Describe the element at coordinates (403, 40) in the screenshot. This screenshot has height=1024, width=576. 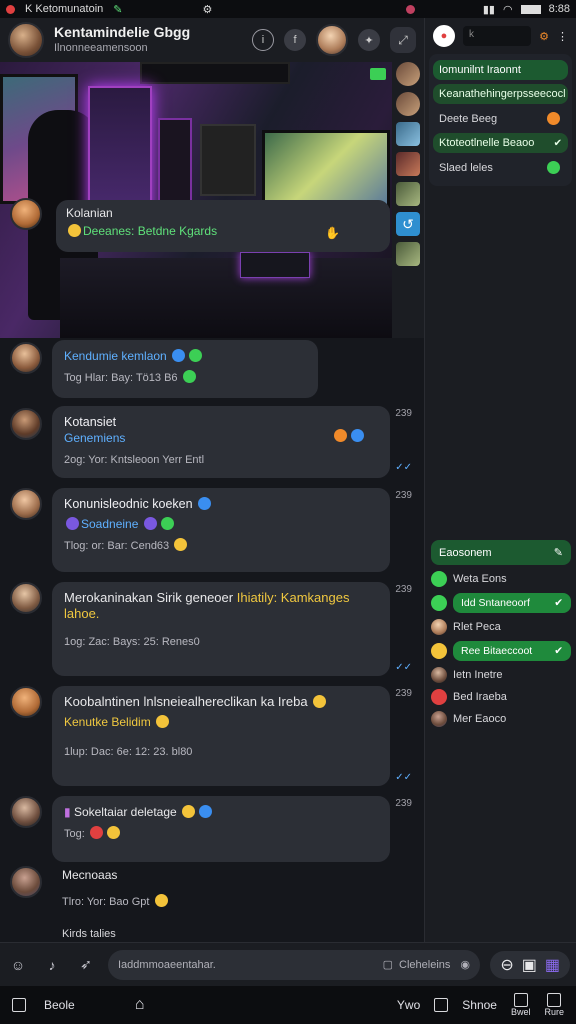
I see `expand-icon: ⤢` at that location.